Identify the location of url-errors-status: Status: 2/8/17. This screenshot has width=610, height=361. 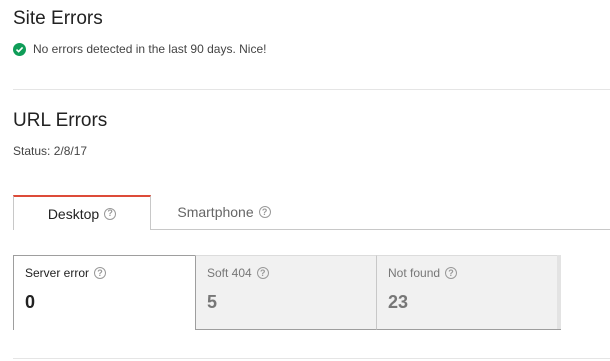
(50, 151).